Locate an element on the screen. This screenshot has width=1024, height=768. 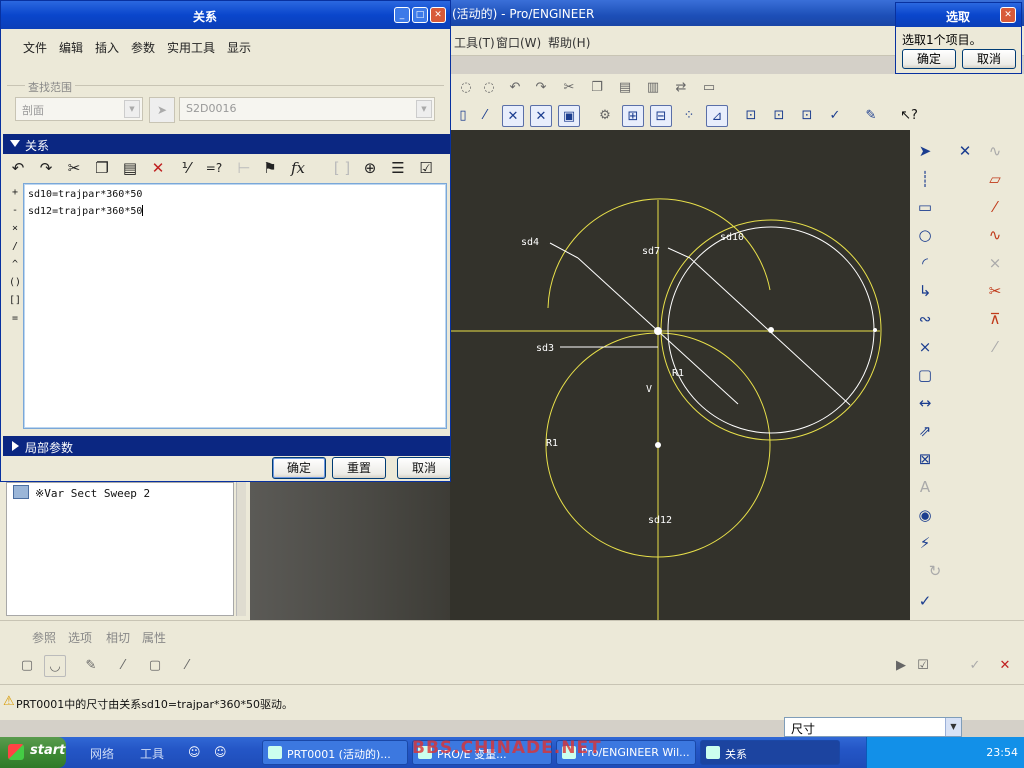
ok-button: 确定 is located at coordinates (299, 468).